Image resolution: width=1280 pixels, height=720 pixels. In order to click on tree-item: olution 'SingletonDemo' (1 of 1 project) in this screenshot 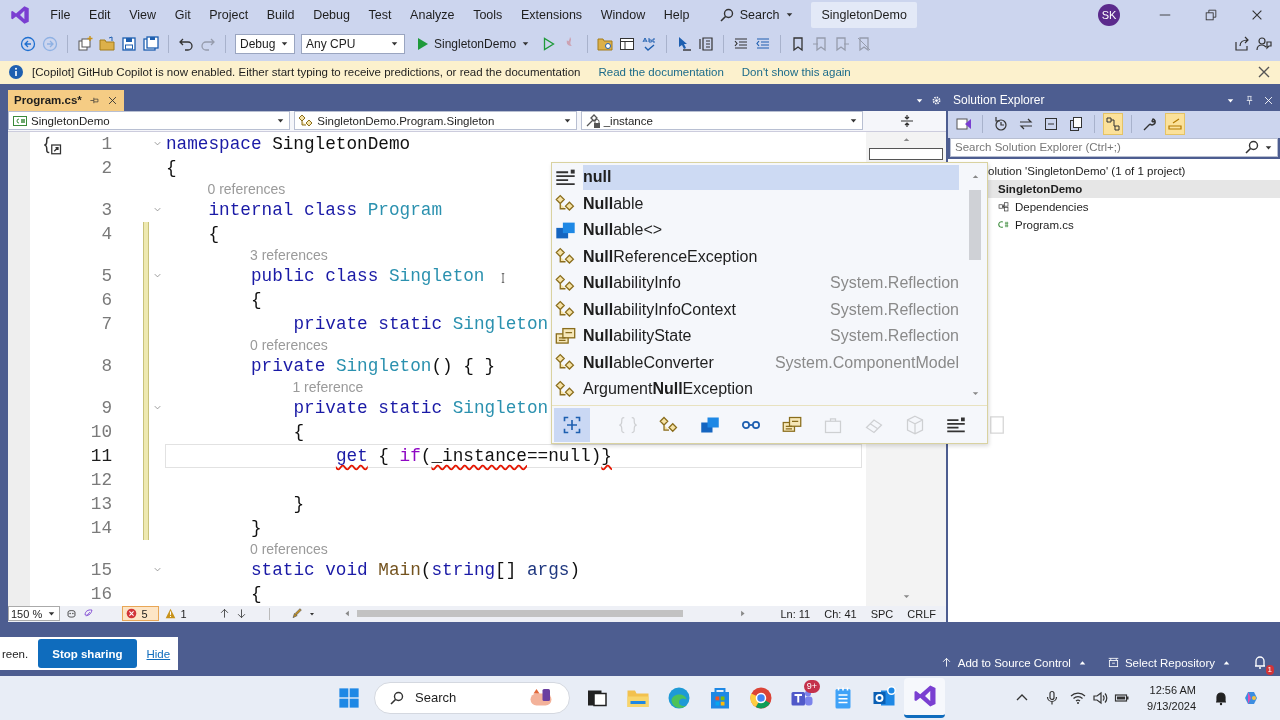, I will do `click(1087, 171)`.